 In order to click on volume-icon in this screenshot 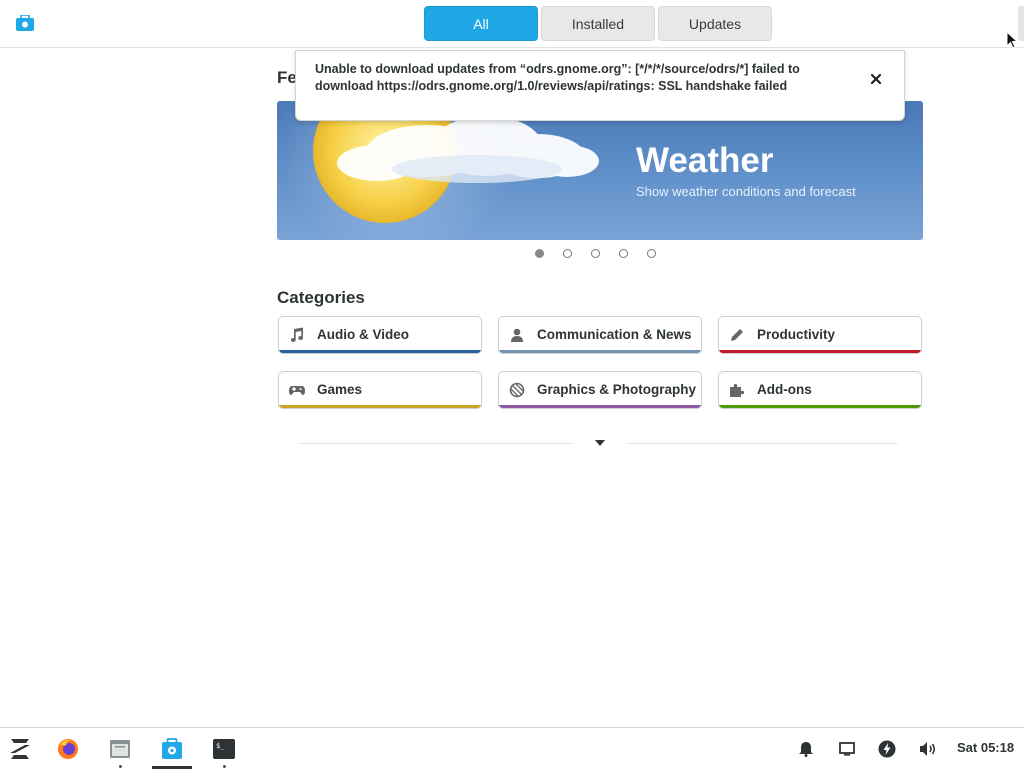, I will do `click(928, 748)`.